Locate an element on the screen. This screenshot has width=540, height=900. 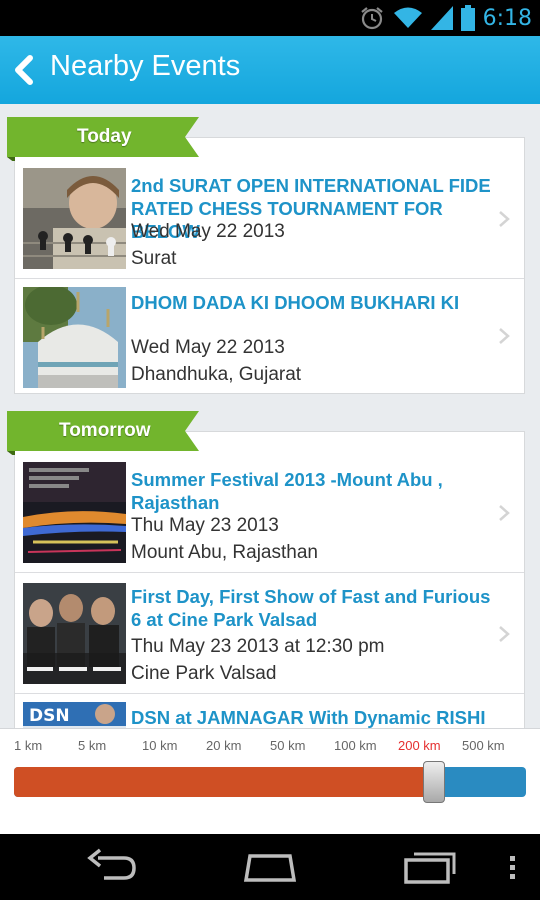
back-icon is located at coordinates (113, 867).